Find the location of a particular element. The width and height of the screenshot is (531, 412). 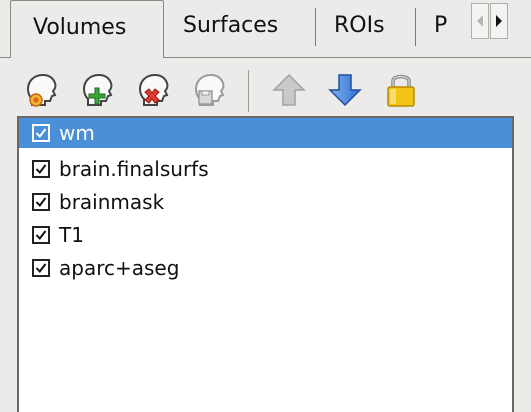

layer-name: wm is located at coordinates (77, 133).